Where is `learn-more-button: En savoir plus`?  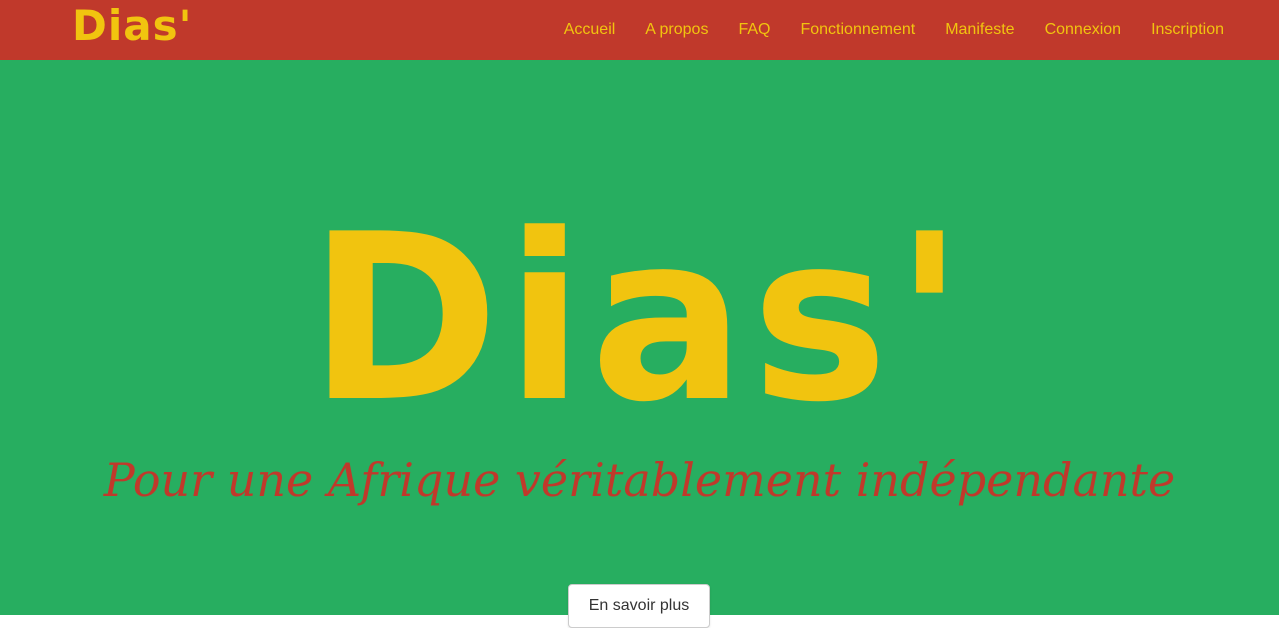 learn-more-button: En savoir plus is located at coordinates (639, 606).